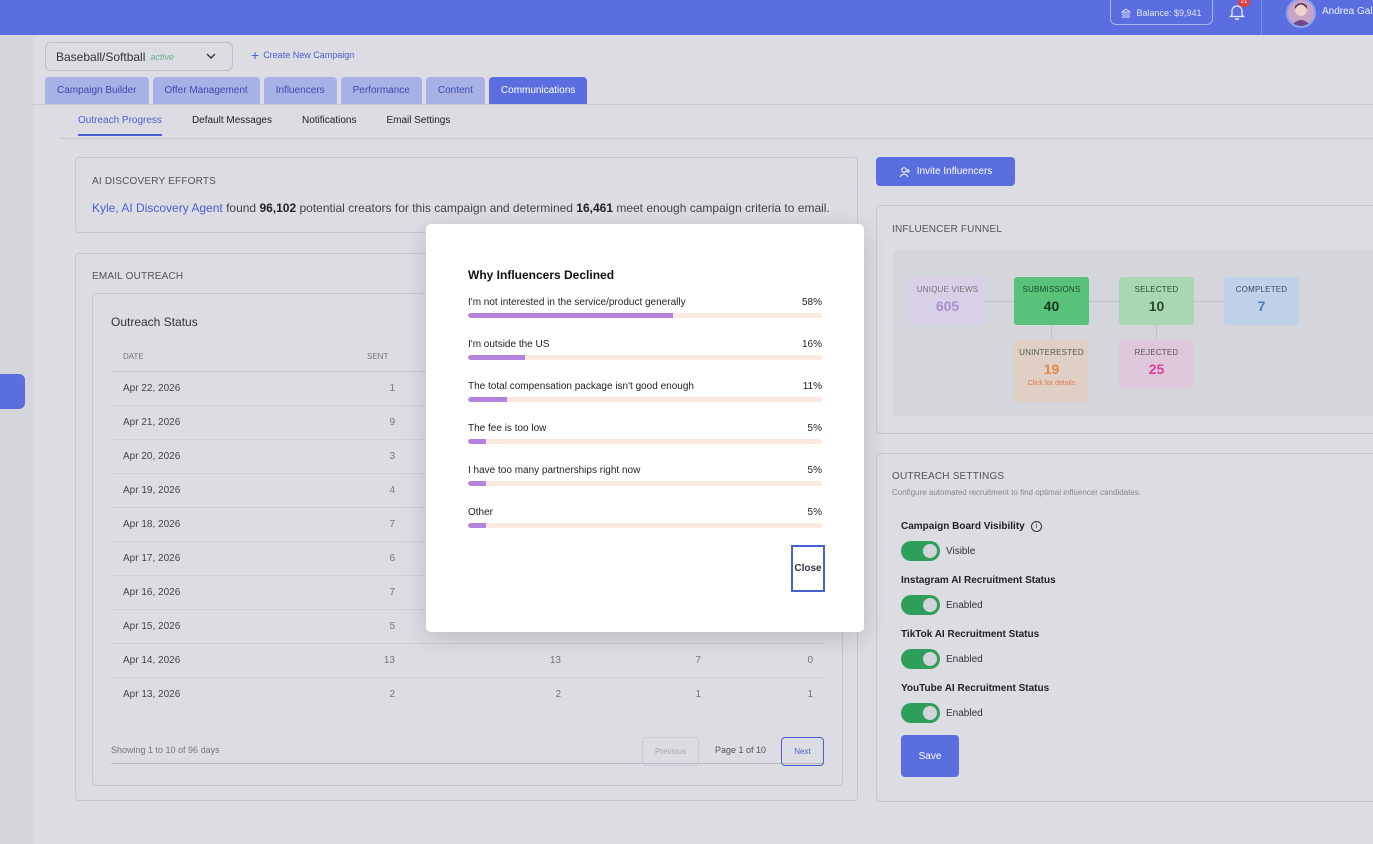 Image resolution: width=1373 pixels, height=844 pixels. Describe the element at coordinates (211, 56) in the screenshot. I see `chevron-down-icon` at that location.